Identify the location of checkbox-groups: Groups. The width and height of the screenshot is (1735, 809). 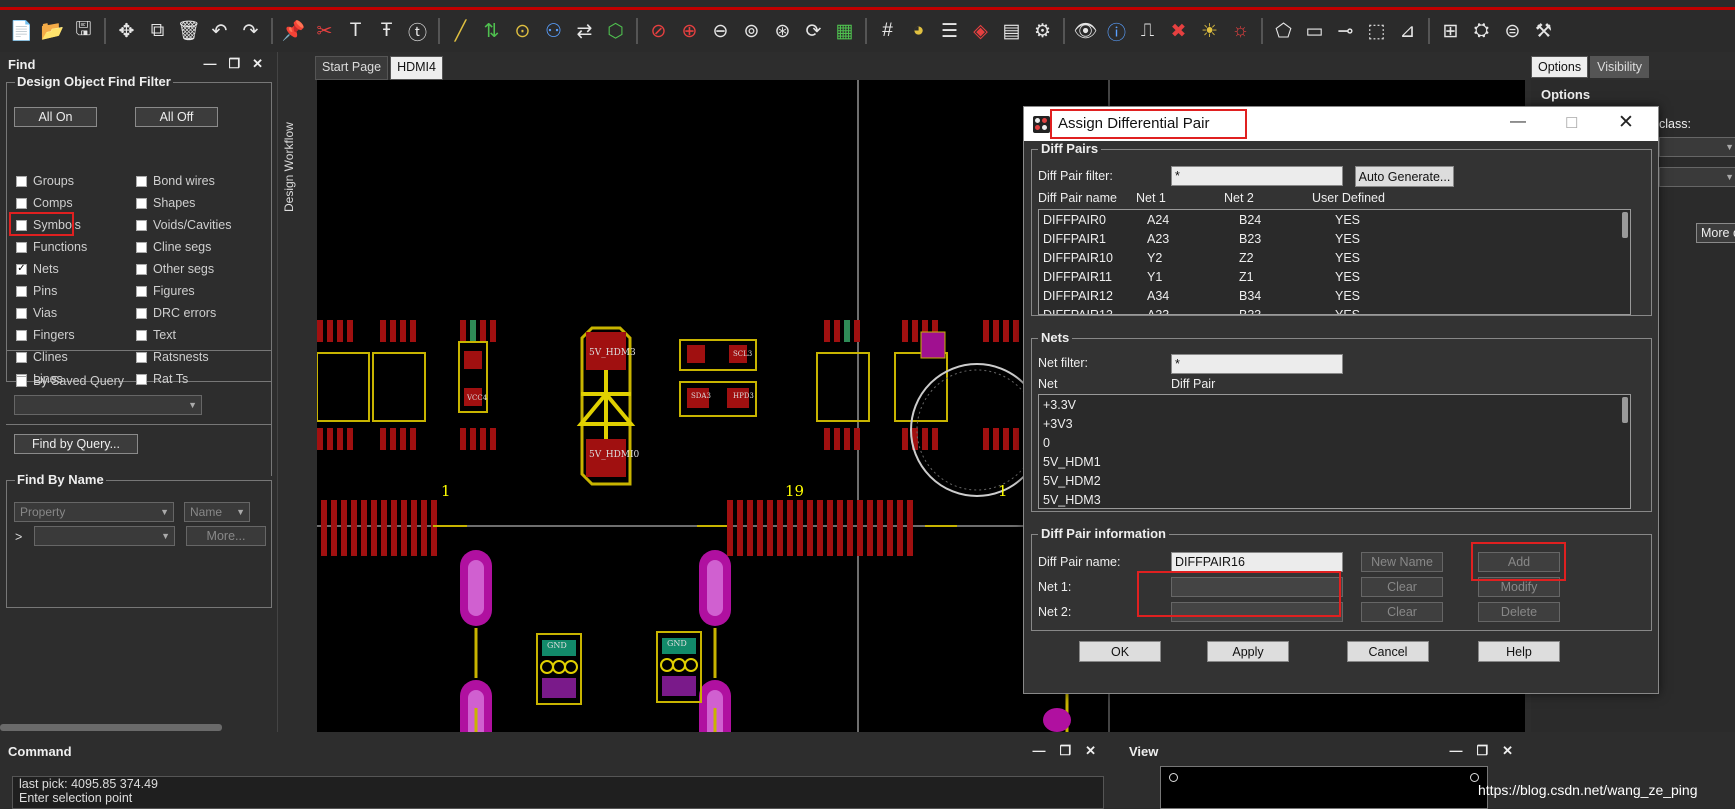
(45, 181).